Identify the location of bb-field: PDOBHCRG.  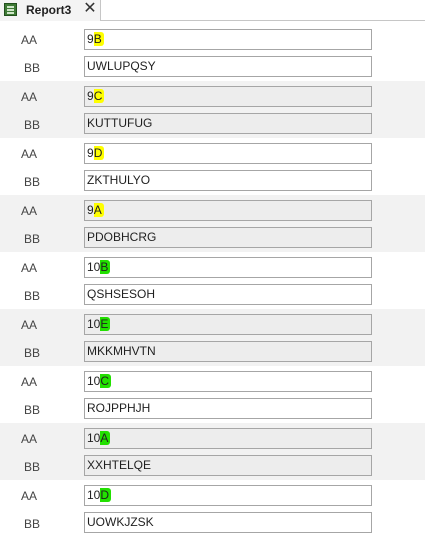
(228, 237).